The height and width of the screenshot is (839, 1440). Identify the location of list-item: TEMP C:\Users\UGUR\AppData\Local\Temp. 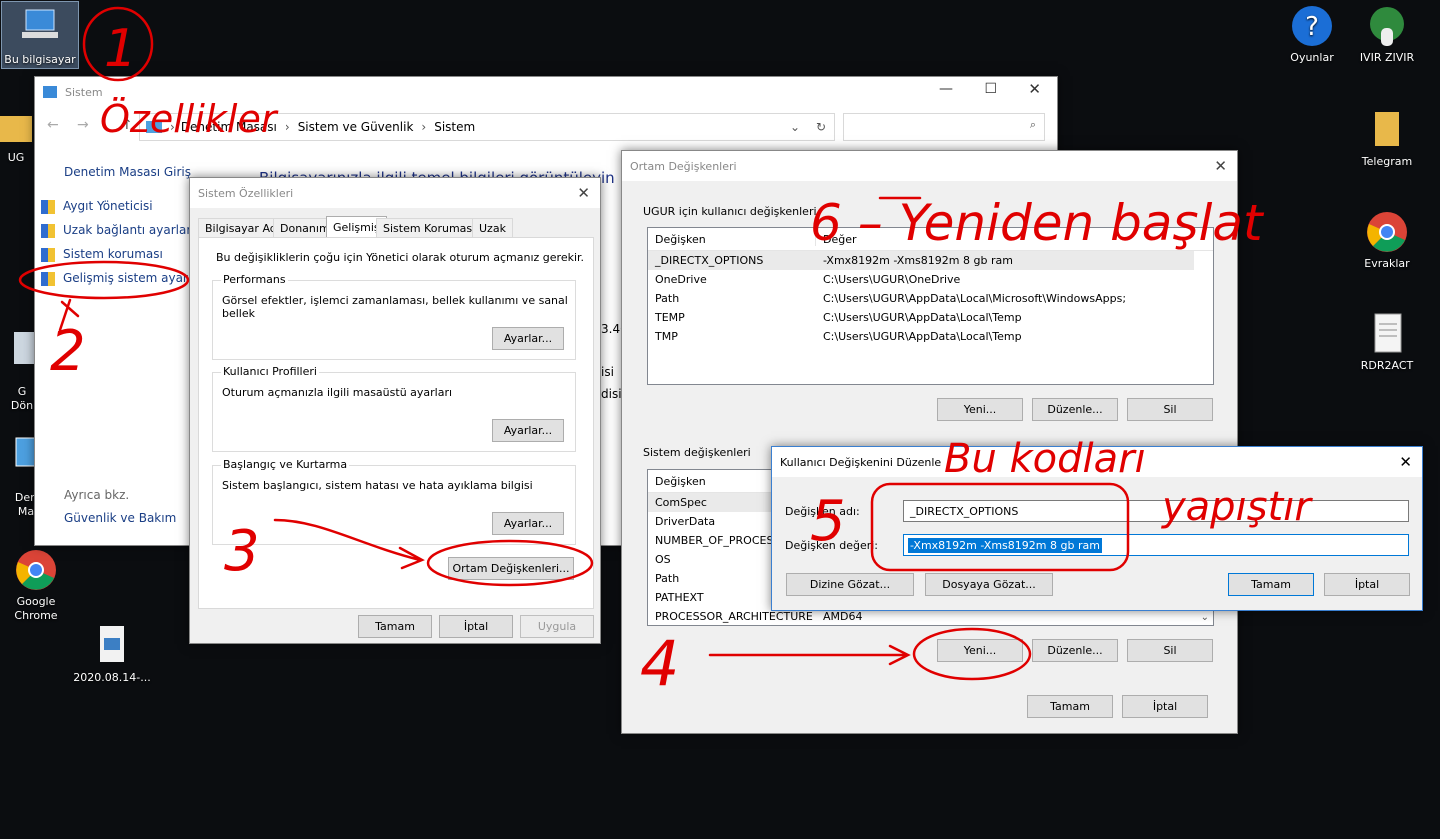
(930, 317).